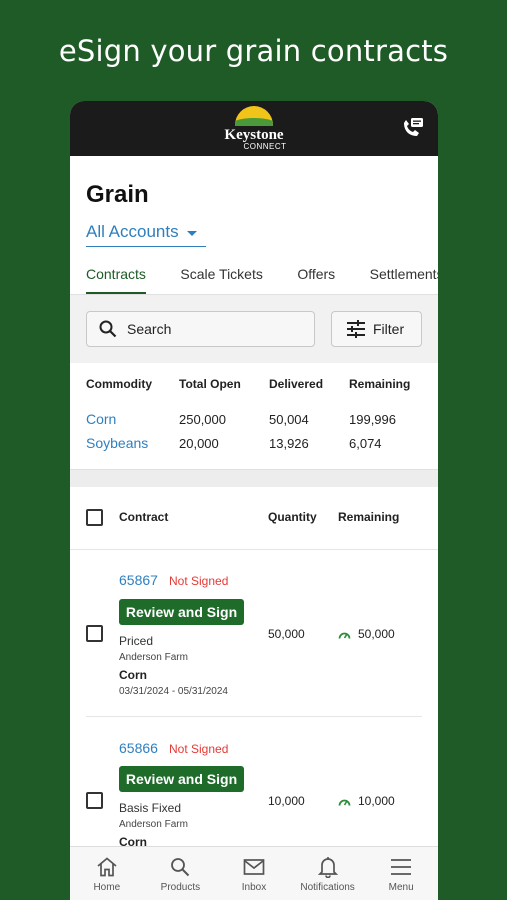 The width and height of the screenshot is (507, 900). What do you see at coordinates (210, 384) in the screenshot?
I see `summary-header-total-open: Total Open` at bounding box center [210, 384].